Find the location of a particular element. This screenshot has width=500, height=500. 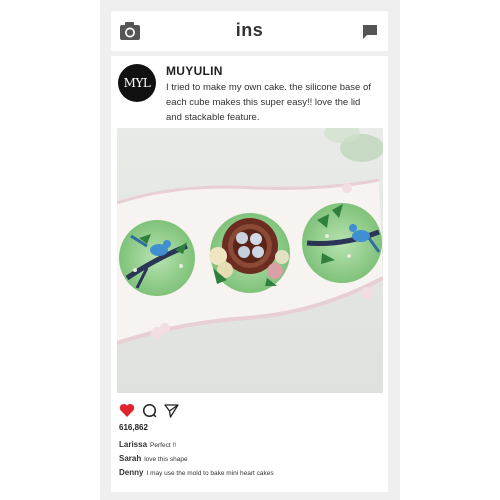

app-title: ins is located at coordinates (249, 30).